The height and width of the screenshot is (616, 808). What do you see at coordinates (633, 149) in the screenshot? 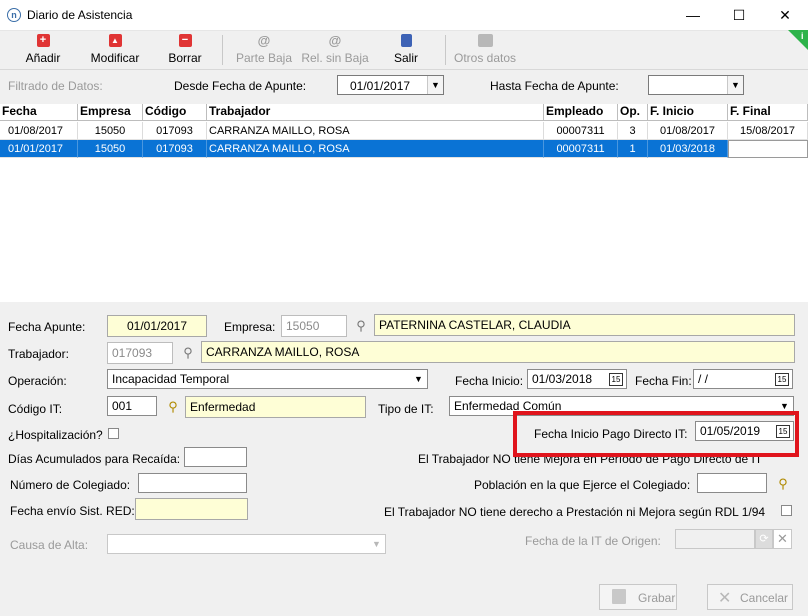
I see `cell-op: 1` at bounding box center [633, 149].